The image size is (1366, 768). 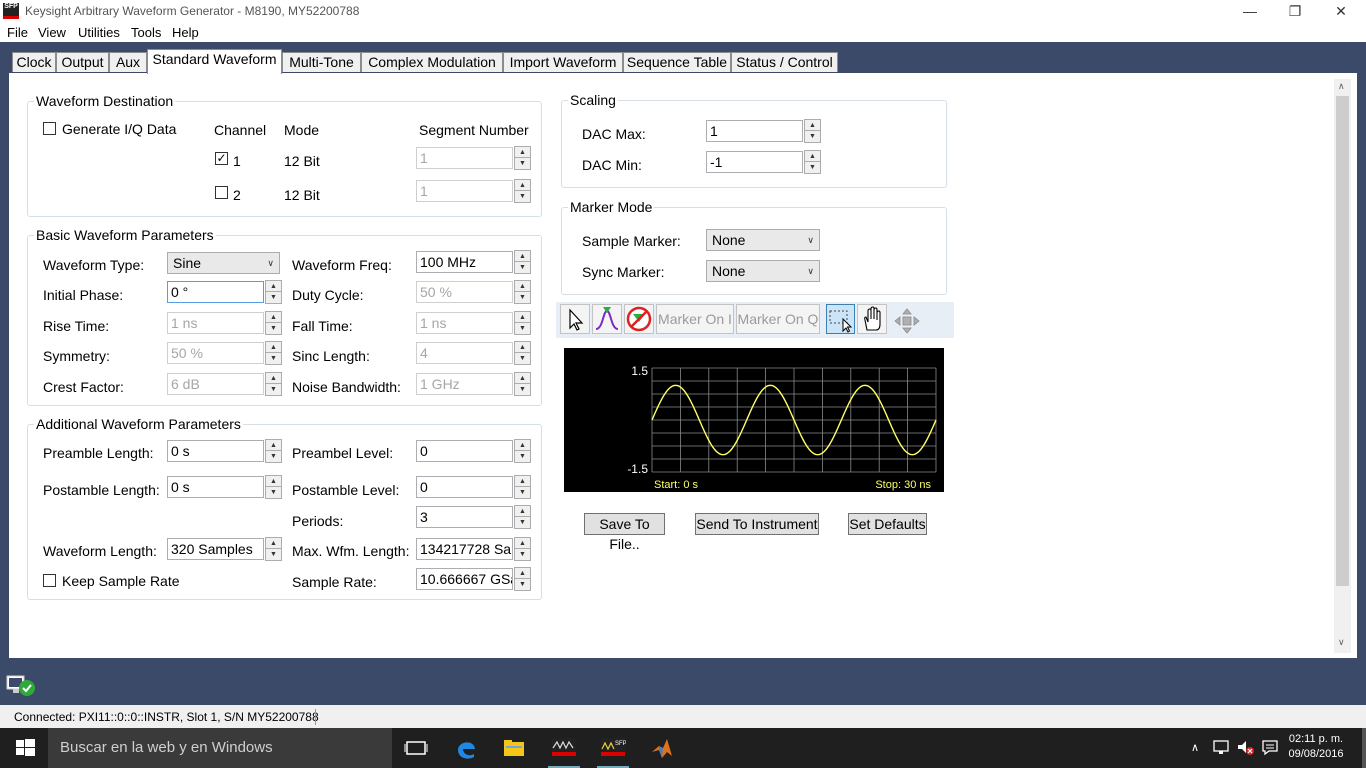 I want to click on connection-status-icon, so click(x=21, y=686).